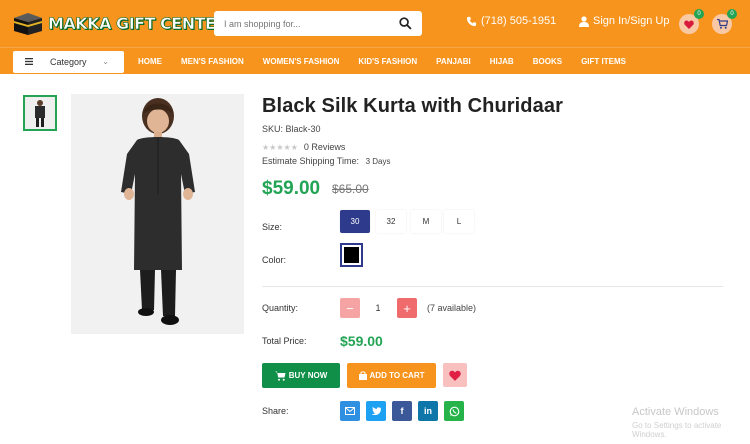 Image resolution: width=750 pixels, height=444 pixels. Describe the element at coordinates (675, 412) in the screenshot. I see `windows-activation-watermark: Activate Windows` at that location.